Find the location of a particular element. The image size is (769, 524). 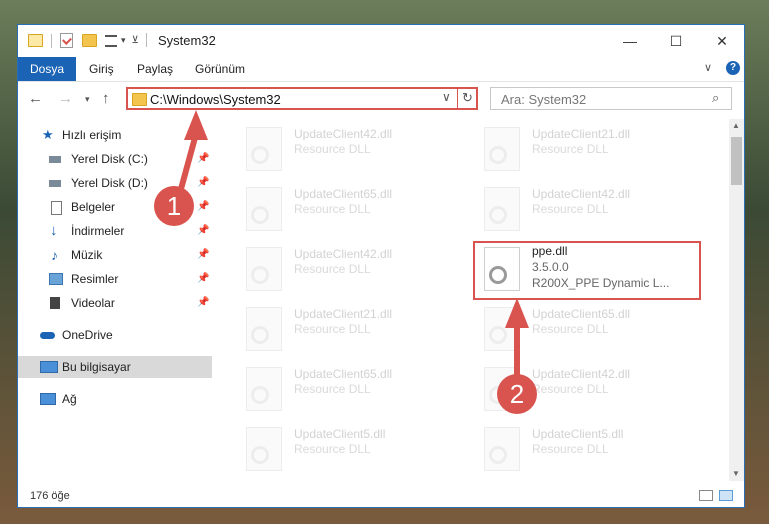

callout-2: 2 is located at coordinates (517, 394).